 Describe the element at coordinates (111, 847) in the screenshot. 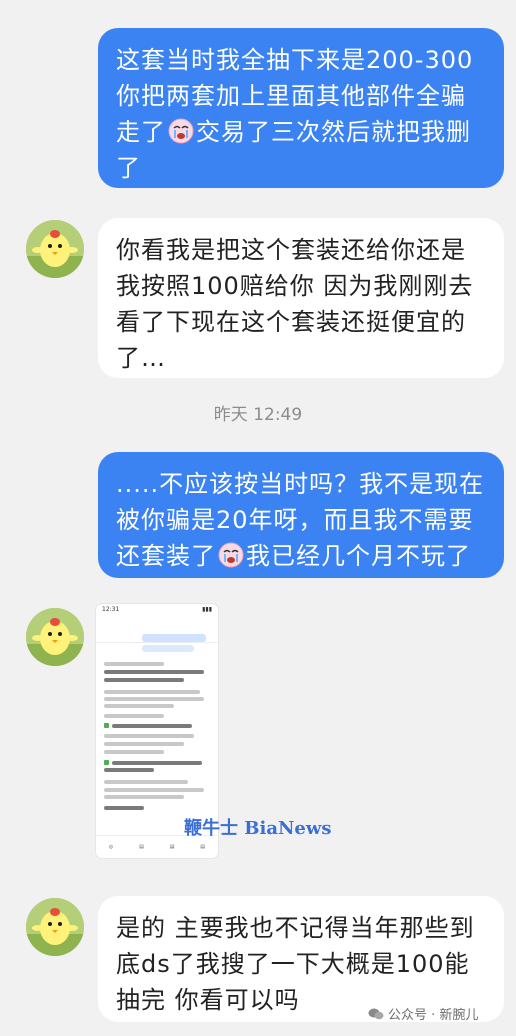

I see `camera-icon: ◎` at that location.